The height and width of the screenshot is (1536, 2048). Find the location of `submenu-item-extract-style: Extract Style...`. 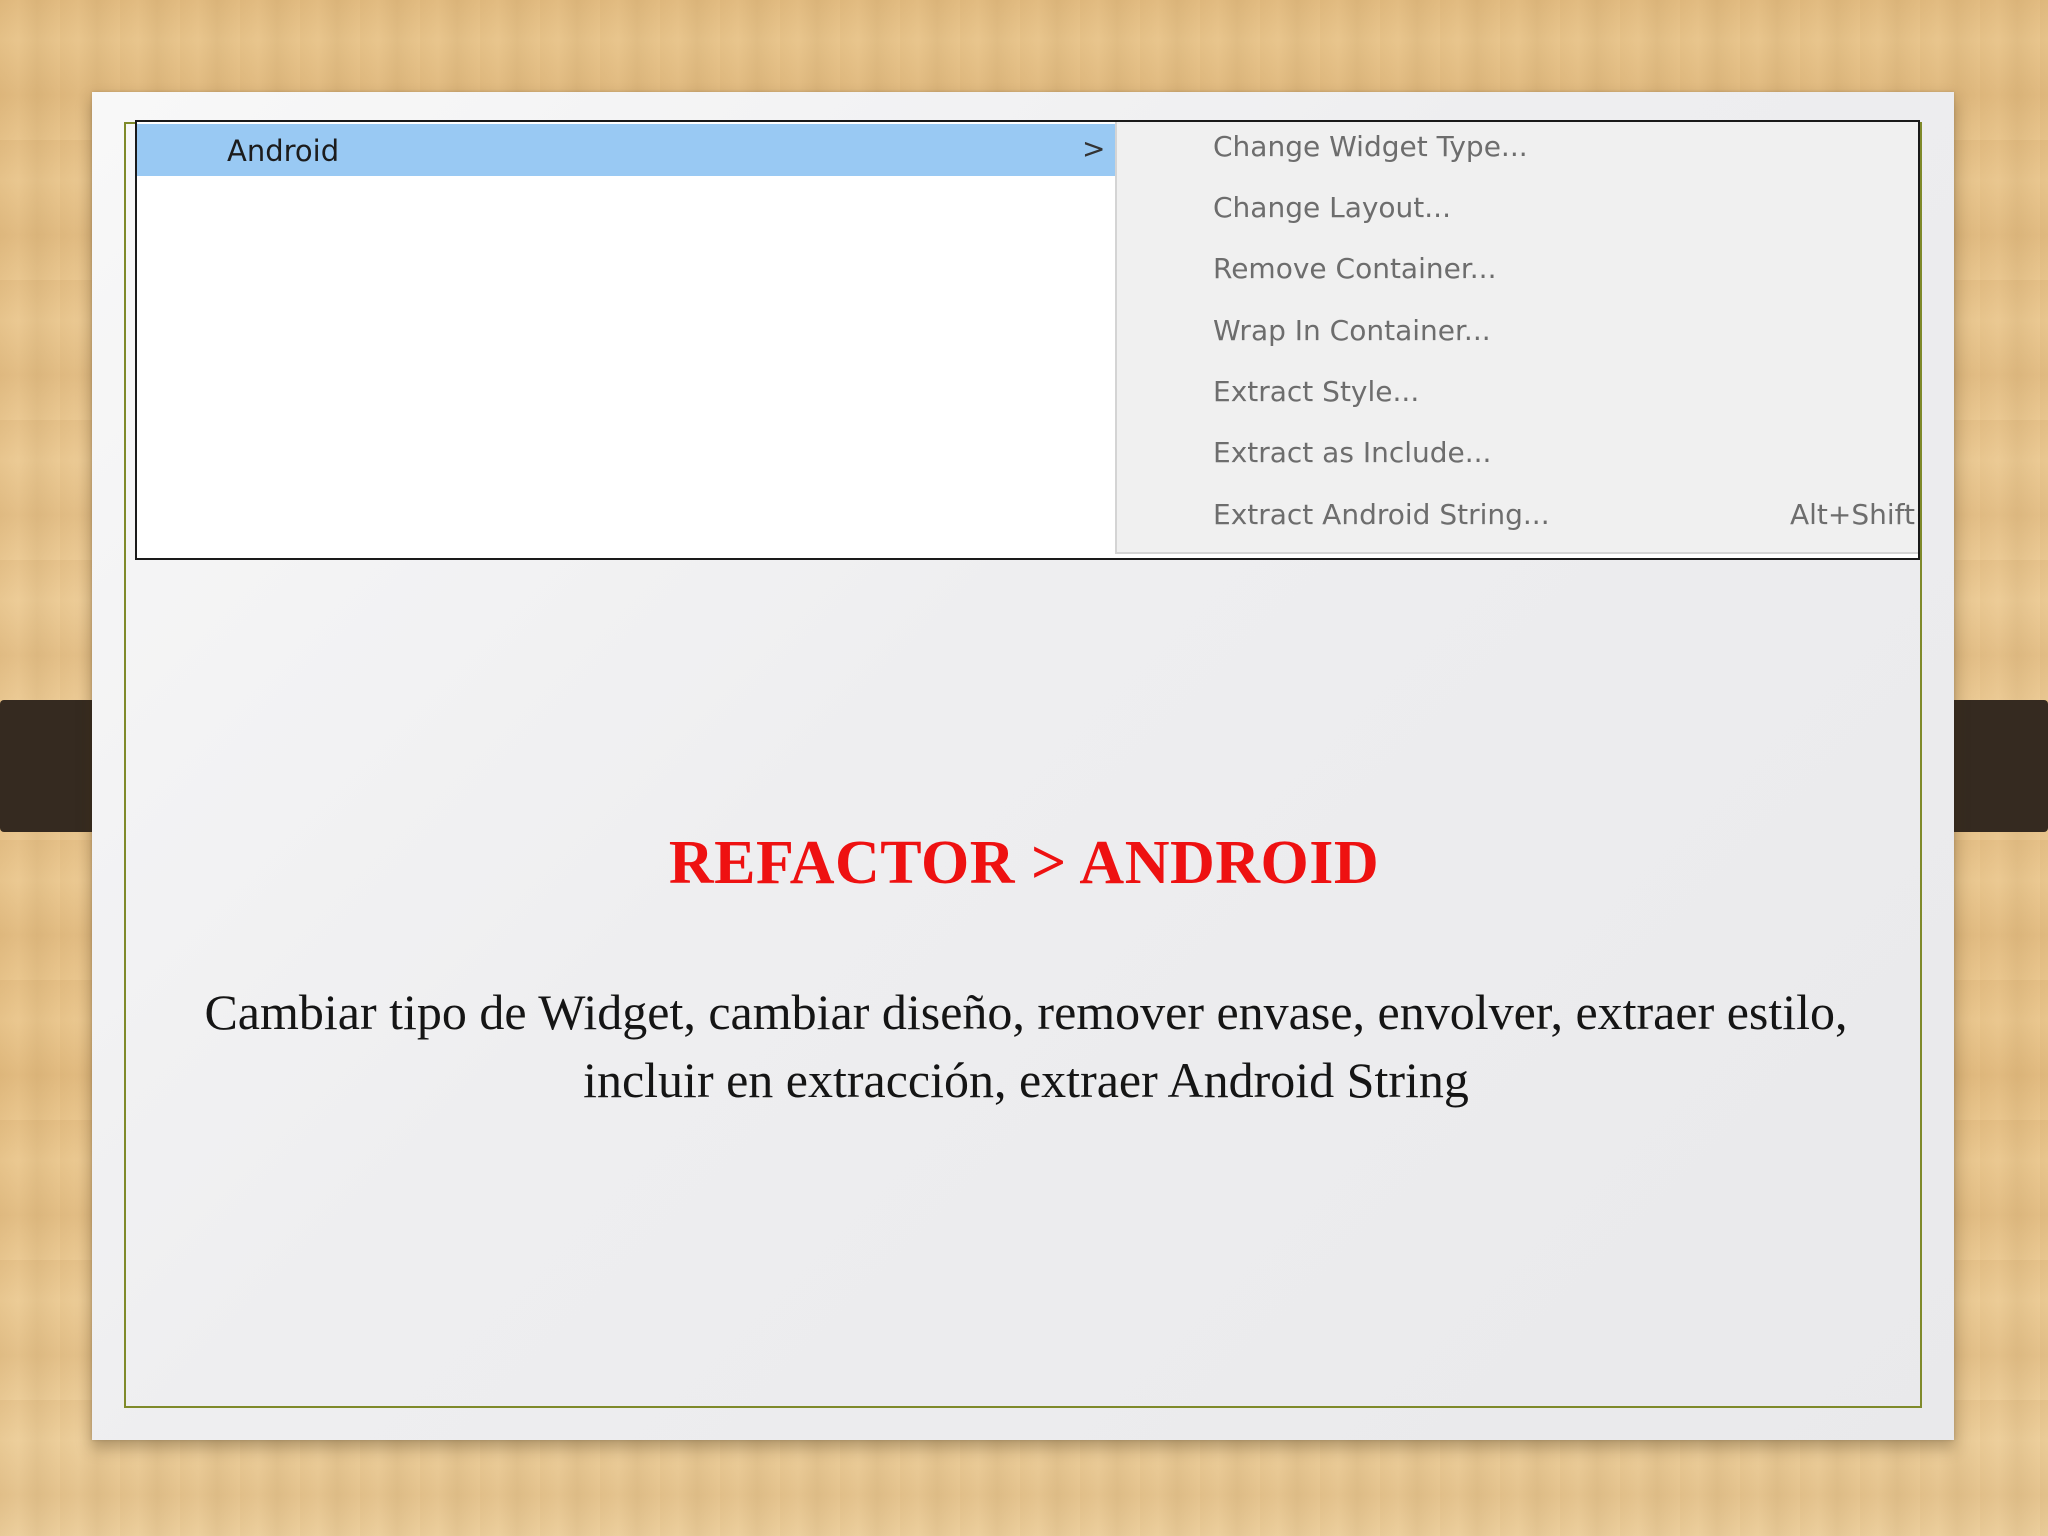

submenu-item-extract-style: Extract Style... is located at coordinates (1517, 392).